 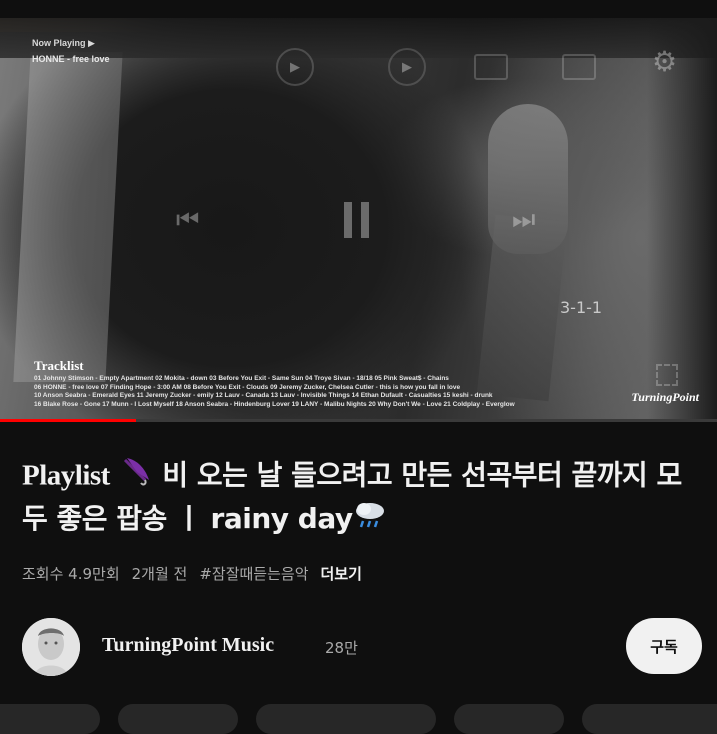 I want to click on window-frame-right, so click(x=682, y=220).